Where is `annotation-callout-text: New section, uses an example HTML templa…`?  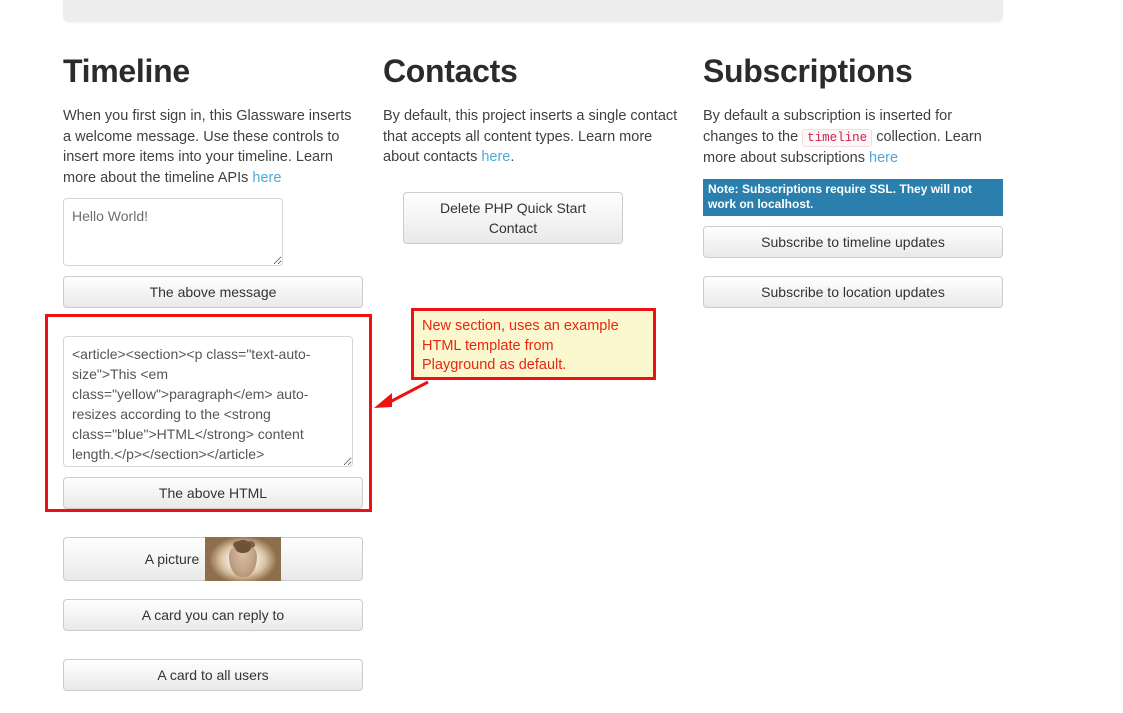
annotation-callout-text: New section, uses an example HTML templa… is located at coordinates (520, 345).